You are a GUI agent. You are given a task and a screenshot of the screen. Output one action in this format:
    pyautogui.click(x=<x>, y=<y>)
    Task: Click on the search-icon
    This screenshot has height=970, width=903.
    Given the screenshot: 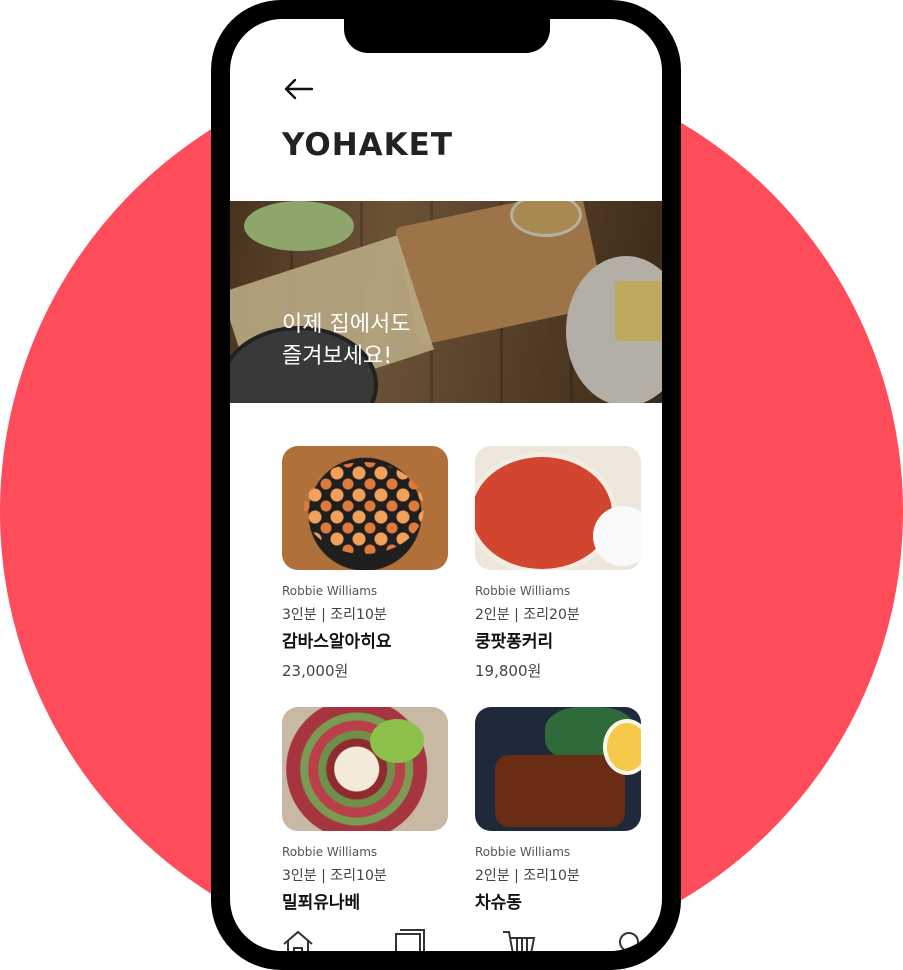 What is the action you would take?
    pyautogui.click(x=630, y=939)
    